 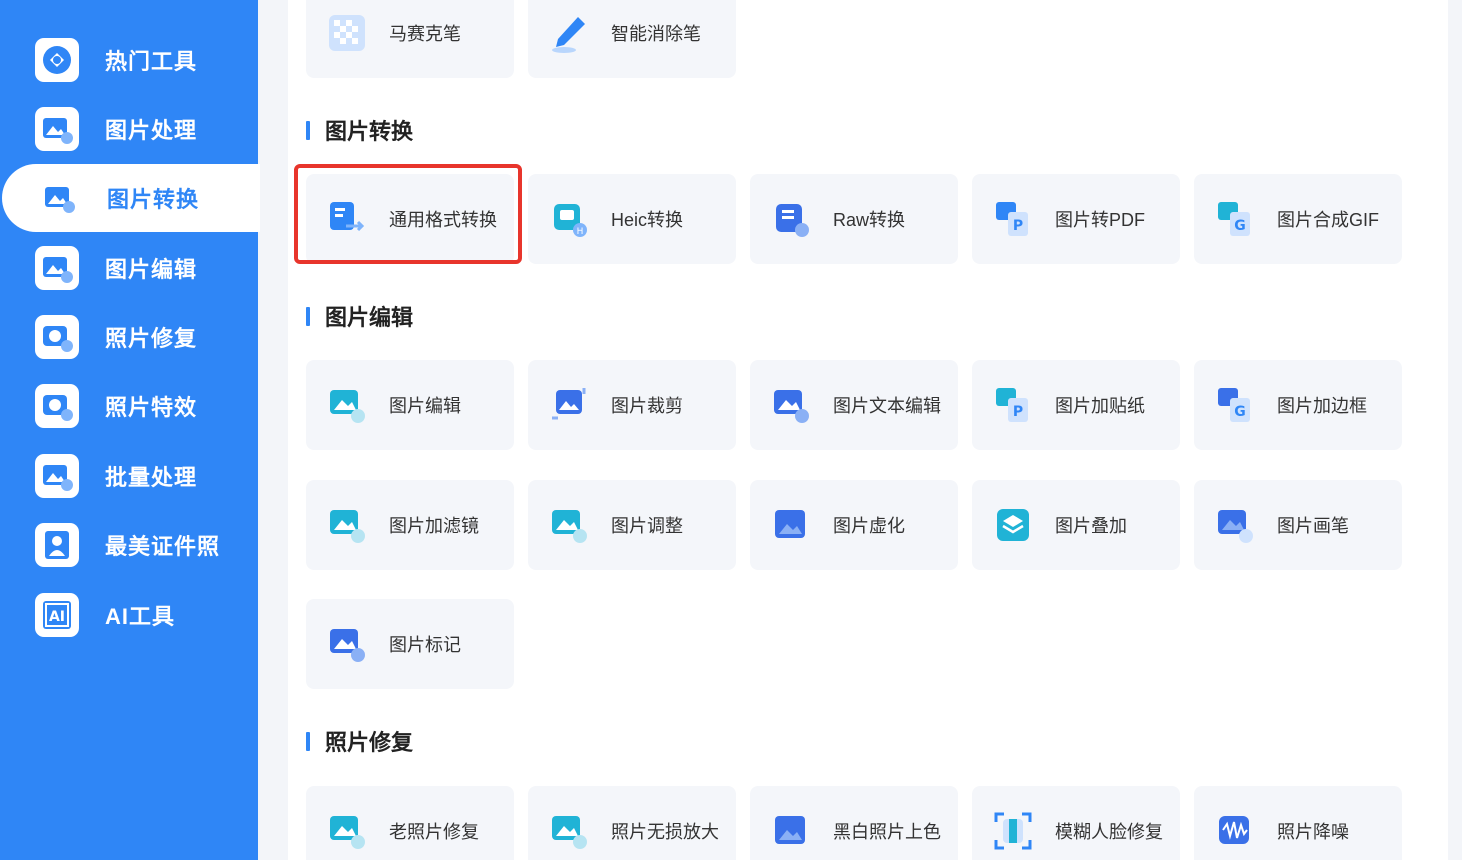 I want to click on mosaic-pen-icon, so click(x=347, y=33).